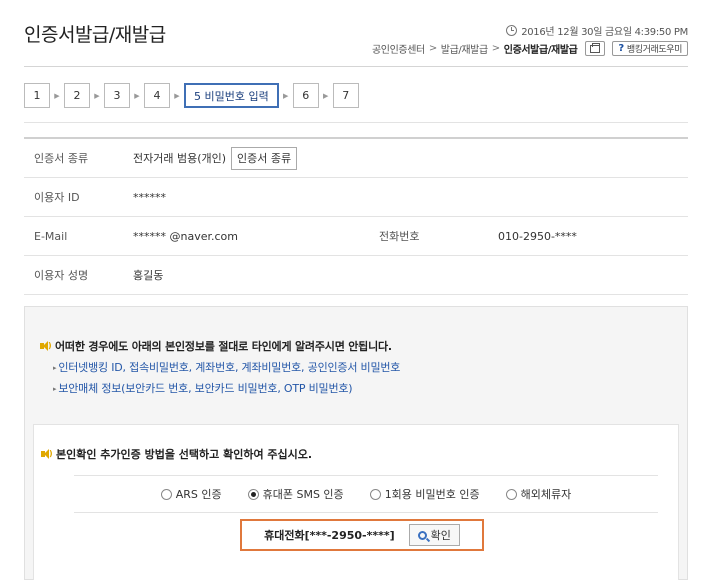 Image resolution: width=716 pixels, height=580 pixels. I want to click on verification-title: ) 본인확인 추가인증 방법을 선택하고 확인하여 주십시오., so click(176, 454).